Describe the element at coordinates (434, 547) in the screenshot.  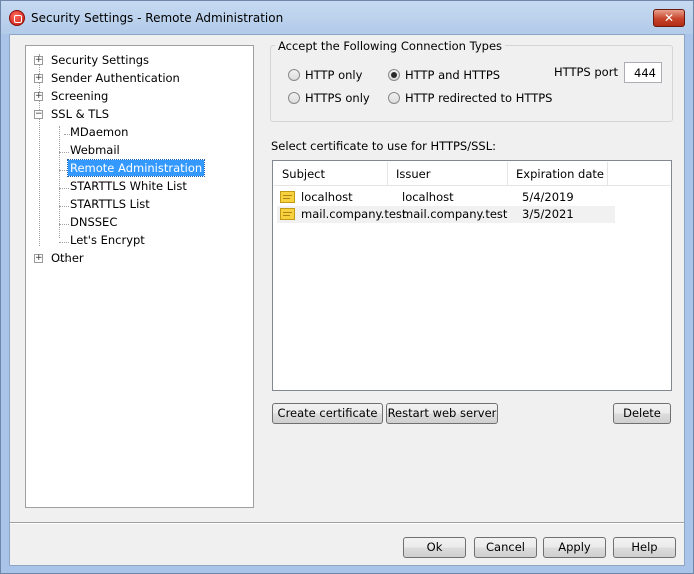
I see `ok-button: Ok` at that location.